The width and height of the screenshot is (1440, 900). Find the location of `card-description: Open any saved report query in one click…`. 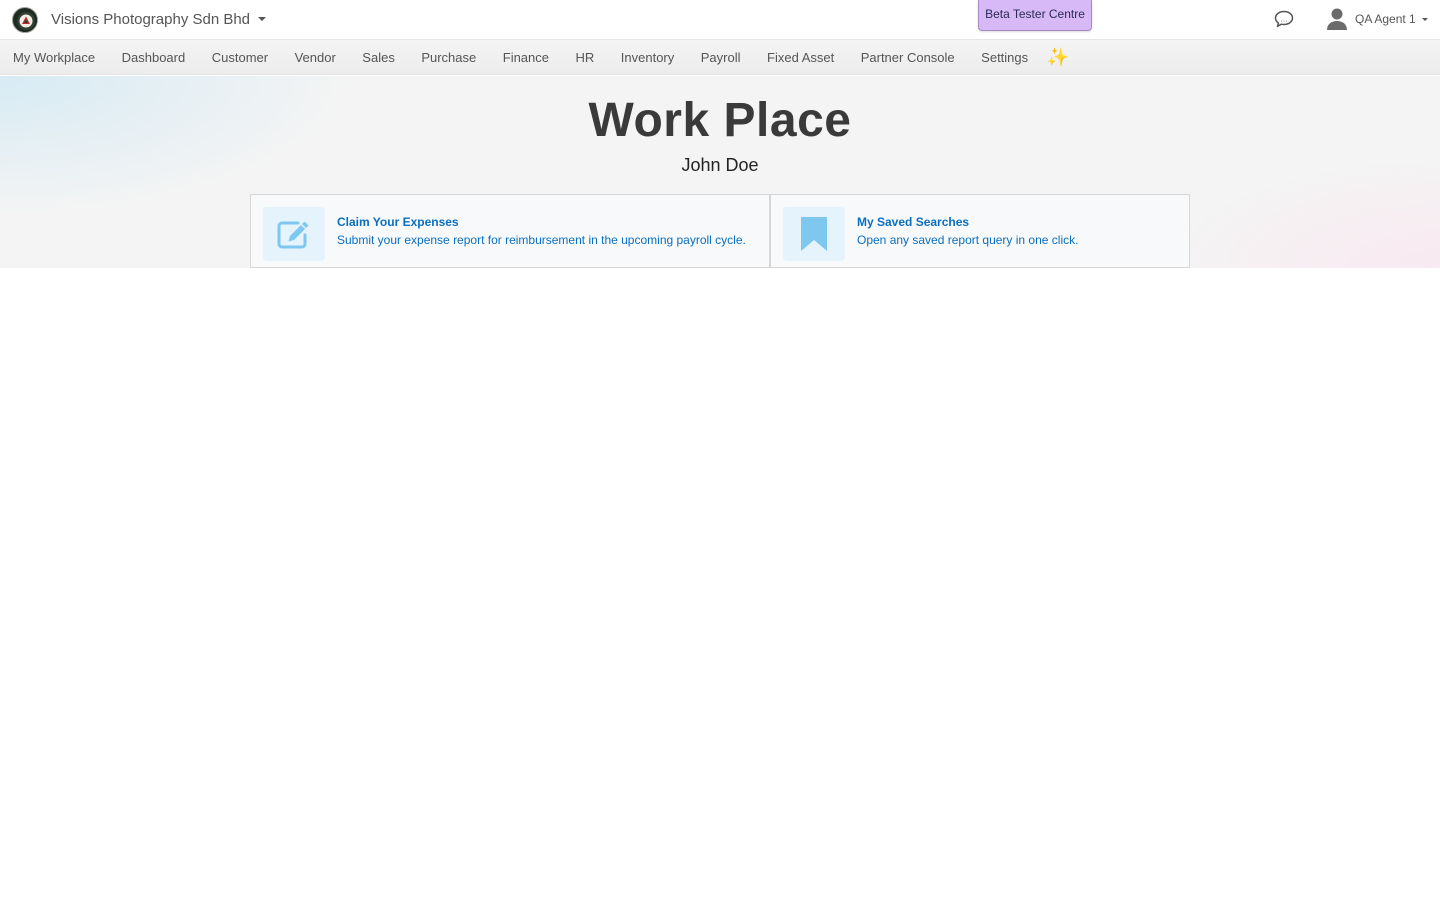

card-description: Open any saved report query in one click… is located at coordinates (968, 240).